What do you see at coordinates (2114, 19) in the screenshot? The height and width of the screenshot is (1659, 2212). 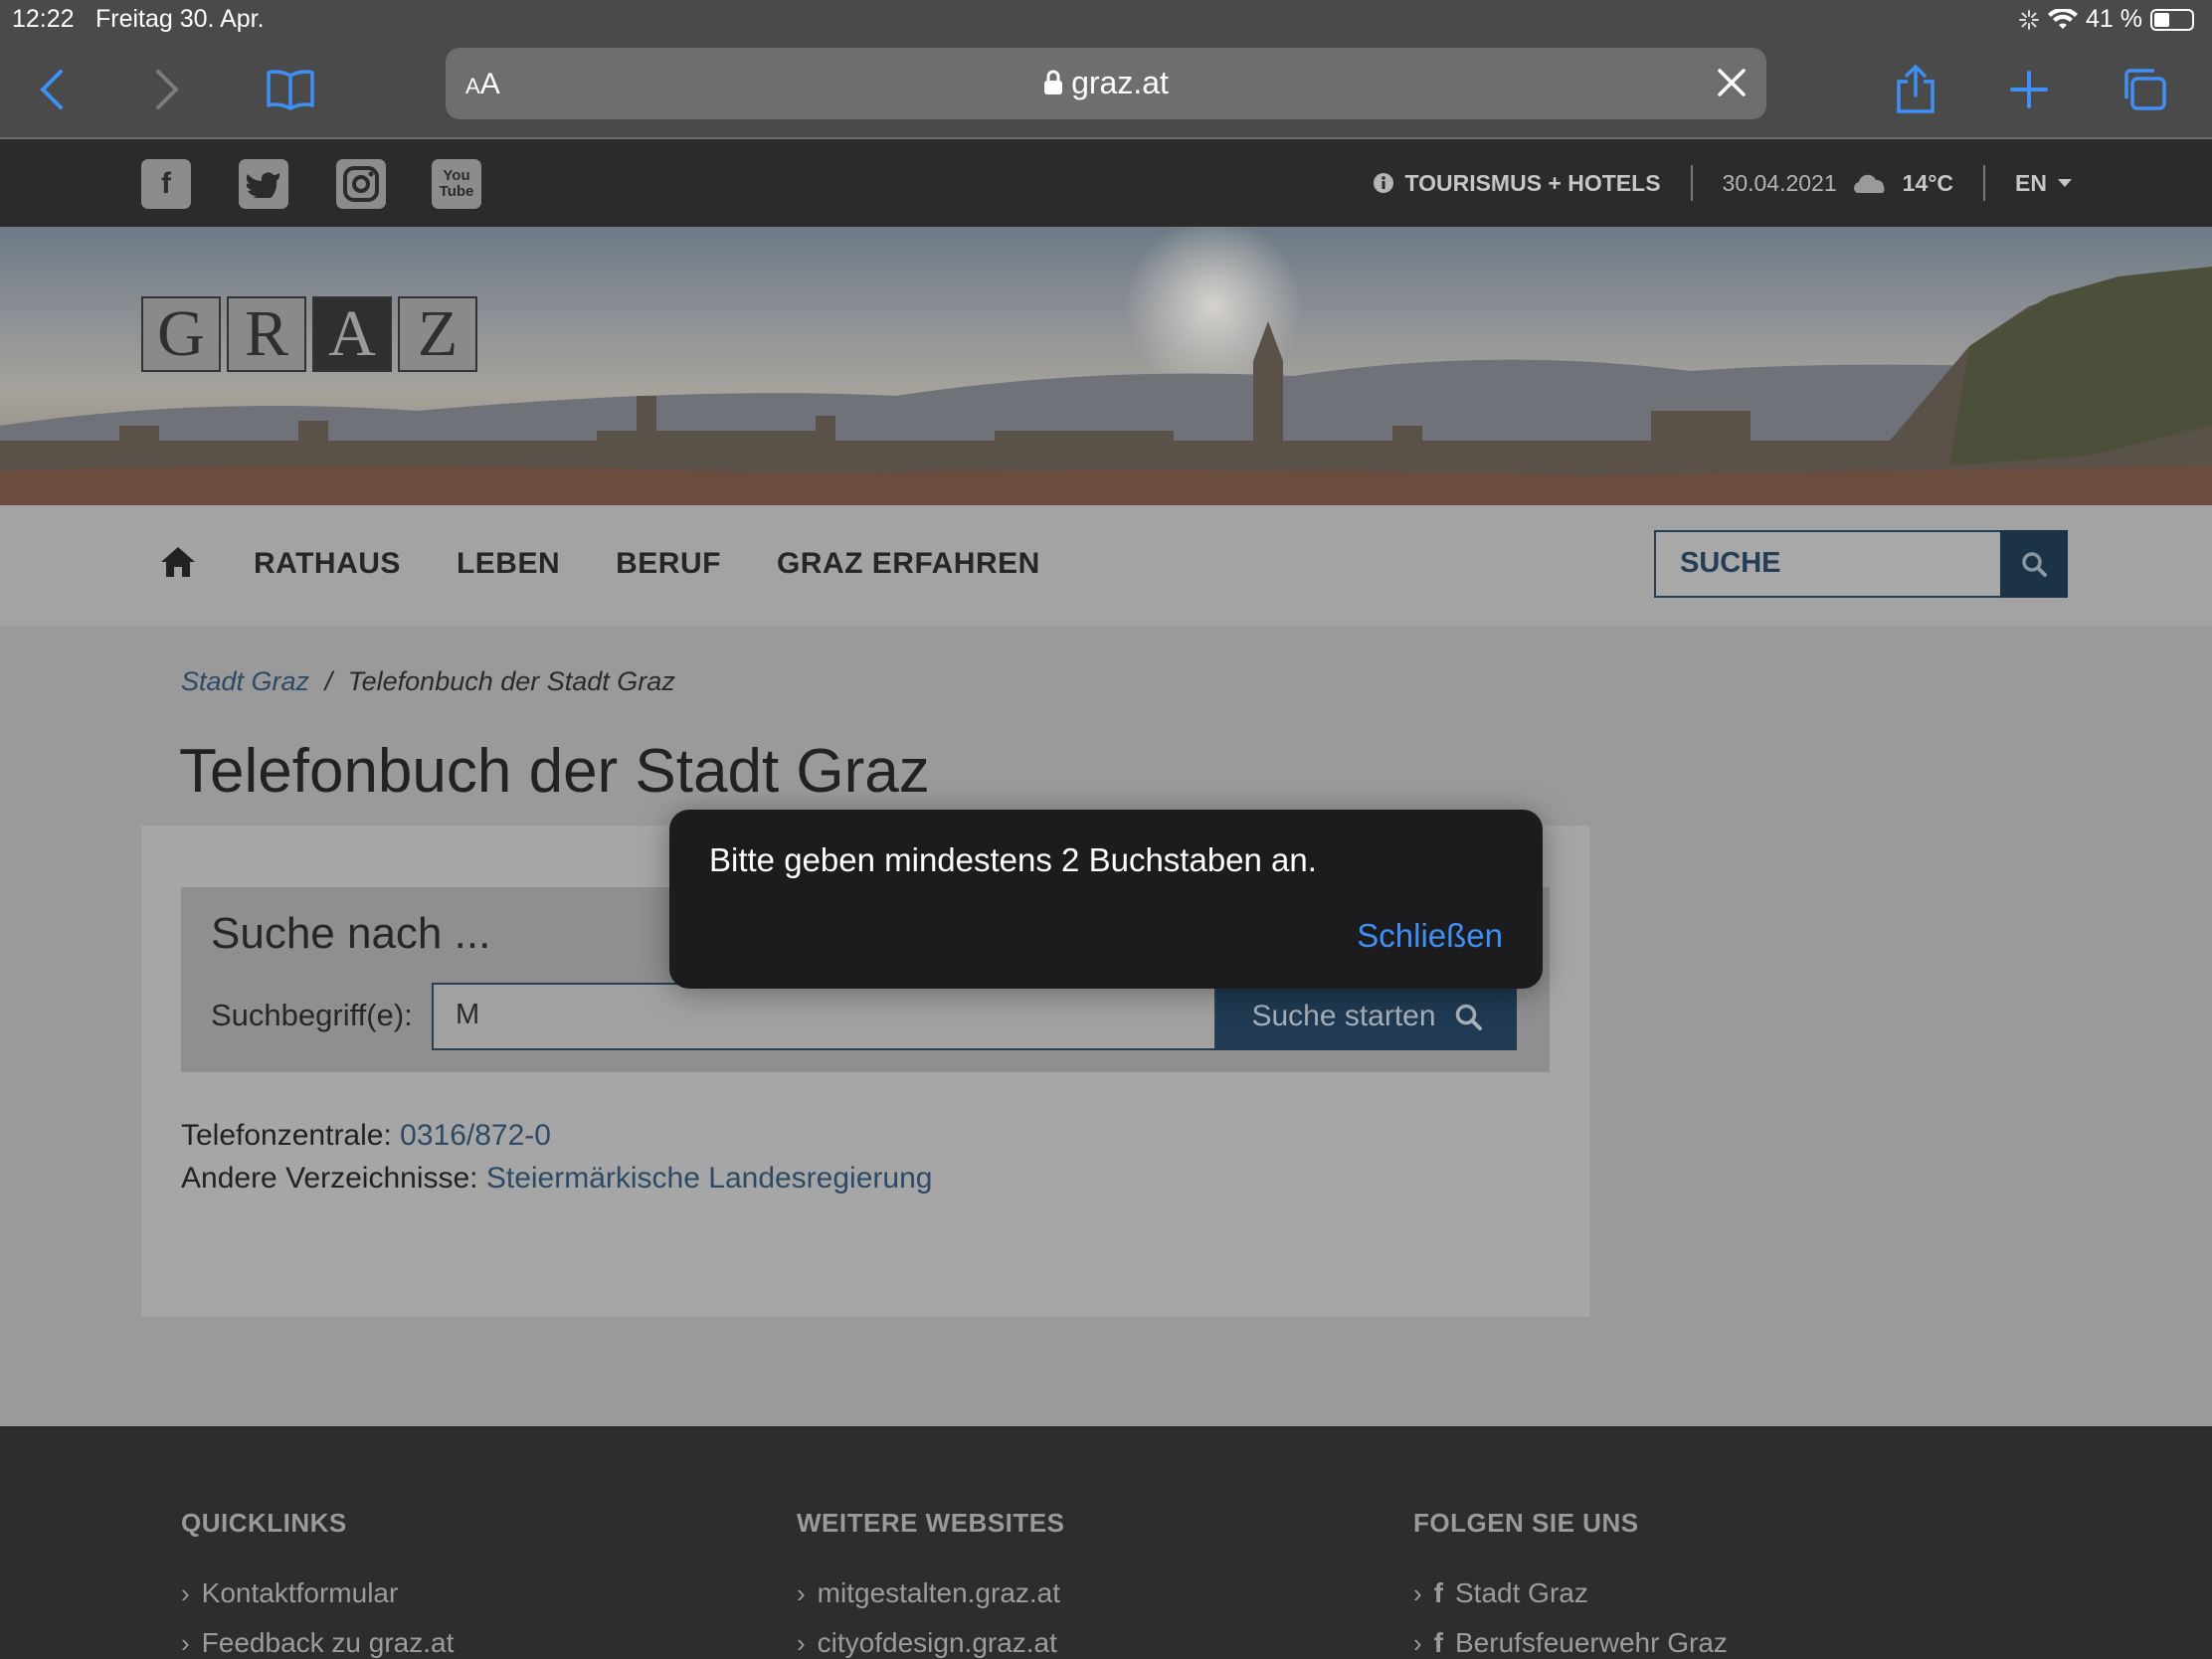 I see `battery-percent: 41 %` at bounding box center [2114, 19].